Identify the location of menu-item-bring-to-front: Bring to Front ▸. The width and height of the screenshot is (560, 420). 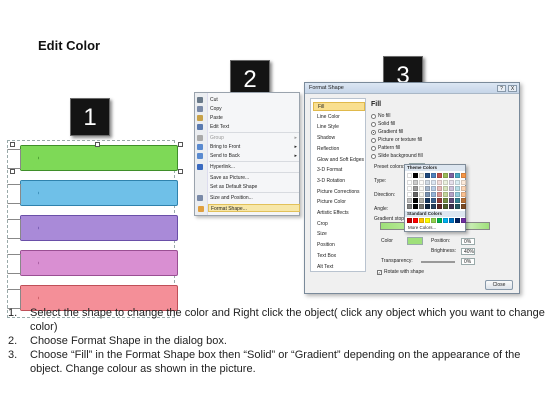
(248, 147).